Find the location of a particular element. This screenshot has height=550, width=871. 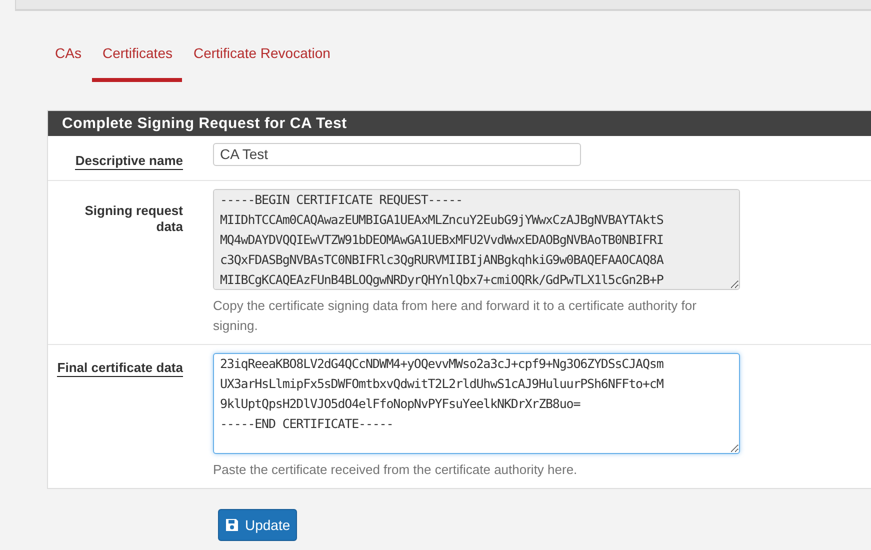

panel-title: Complete Signing Request for CA Test is located at coordinates (459, 123).